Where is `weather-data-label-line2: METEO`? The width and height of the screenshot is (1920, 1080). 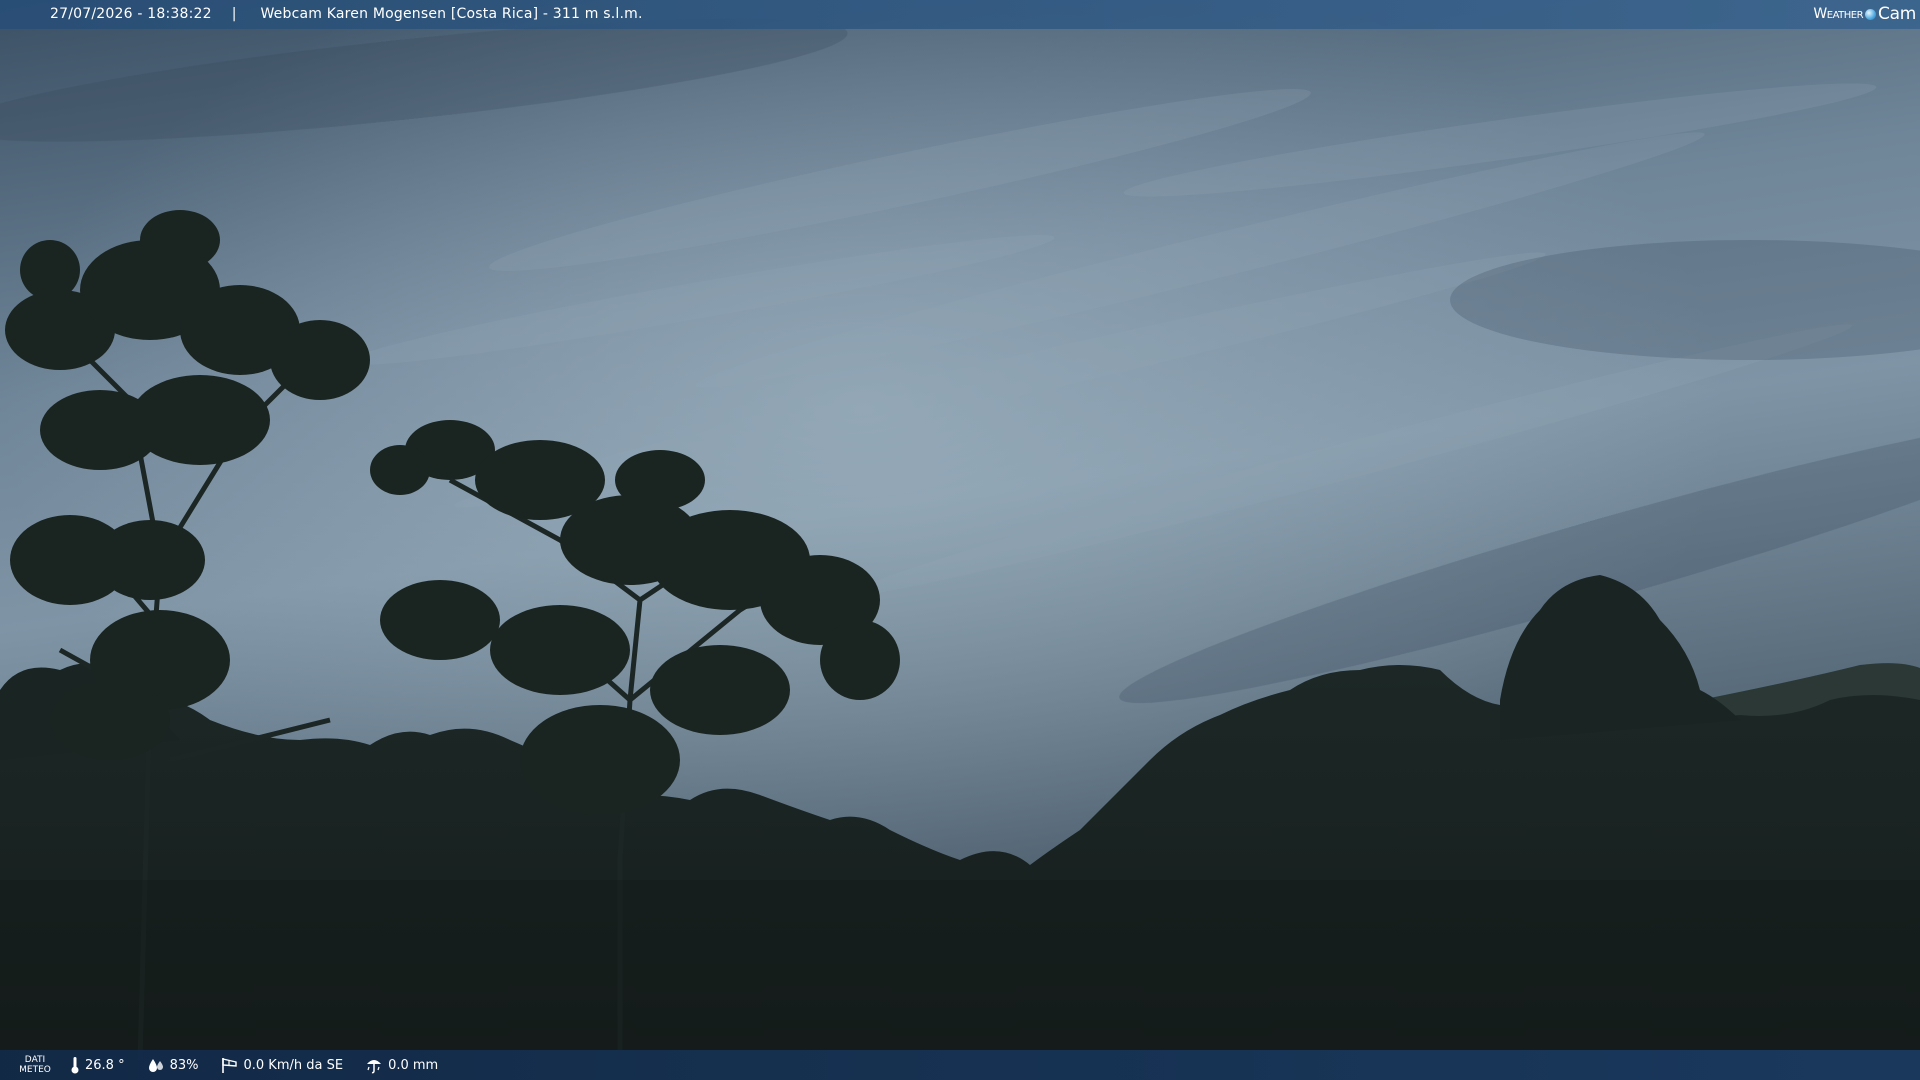 weather-data-label-line2: METEO is located at coordinates (35, 1070).